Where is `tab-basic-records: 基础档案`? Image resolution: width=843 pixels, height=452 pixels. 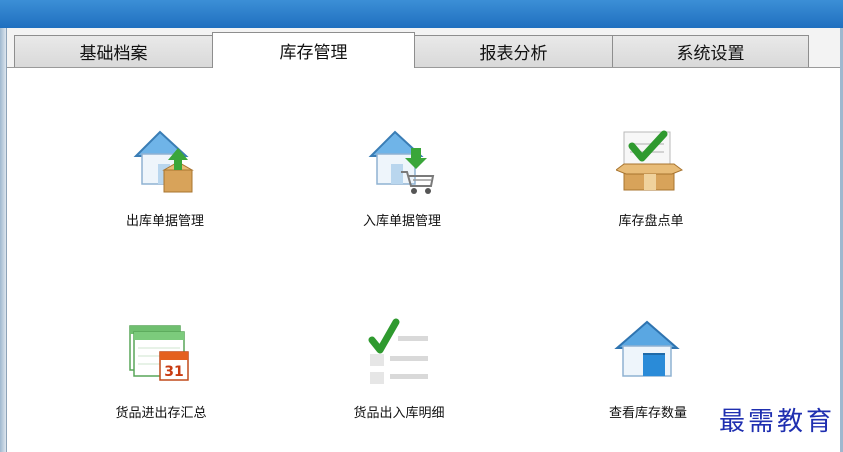
tab-basic-records: 基础档案 is located at coordinates (113, 51).